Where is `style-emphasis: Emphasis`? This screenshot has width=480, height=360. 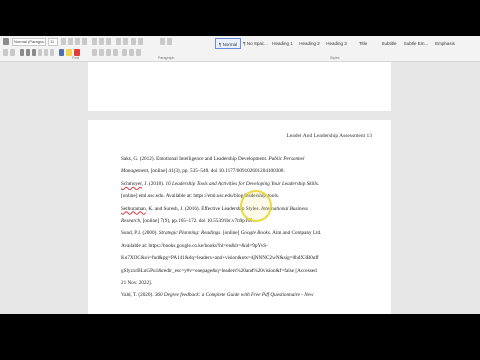 style-emphasis: Emphasis is located at coordinates (445, 43).